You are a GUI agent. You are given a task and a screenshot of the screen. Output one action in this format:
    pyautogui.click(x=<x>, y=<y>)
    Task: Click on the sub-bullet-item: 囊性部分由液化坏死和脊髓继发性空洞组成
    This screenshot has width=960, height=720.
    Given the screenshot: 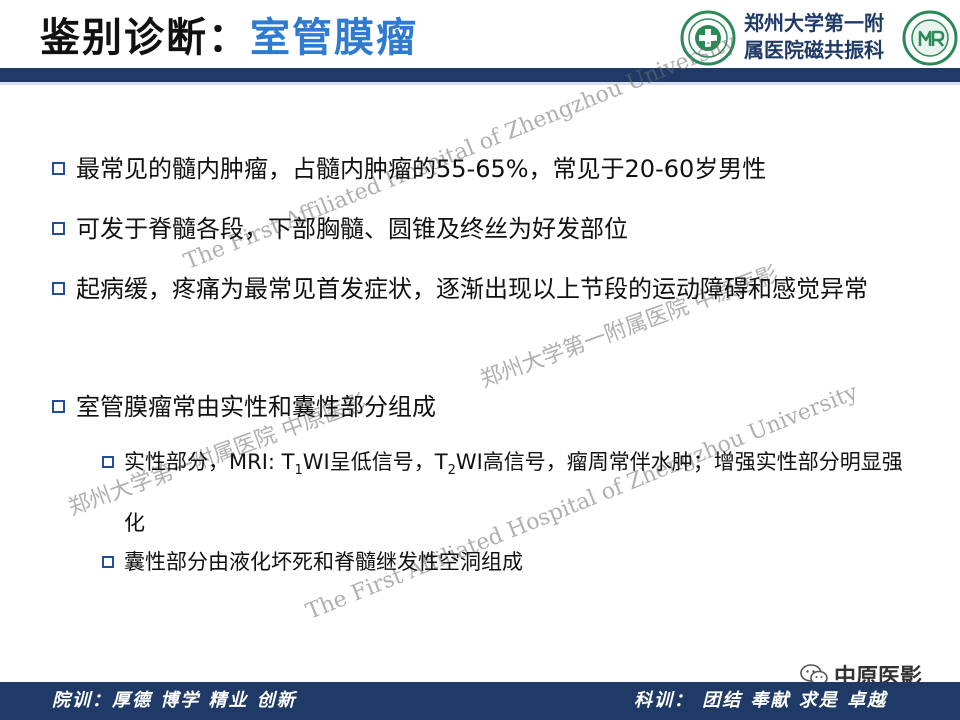 What is the action you would take?
    pyautogui.click(x=508, y=562)
    